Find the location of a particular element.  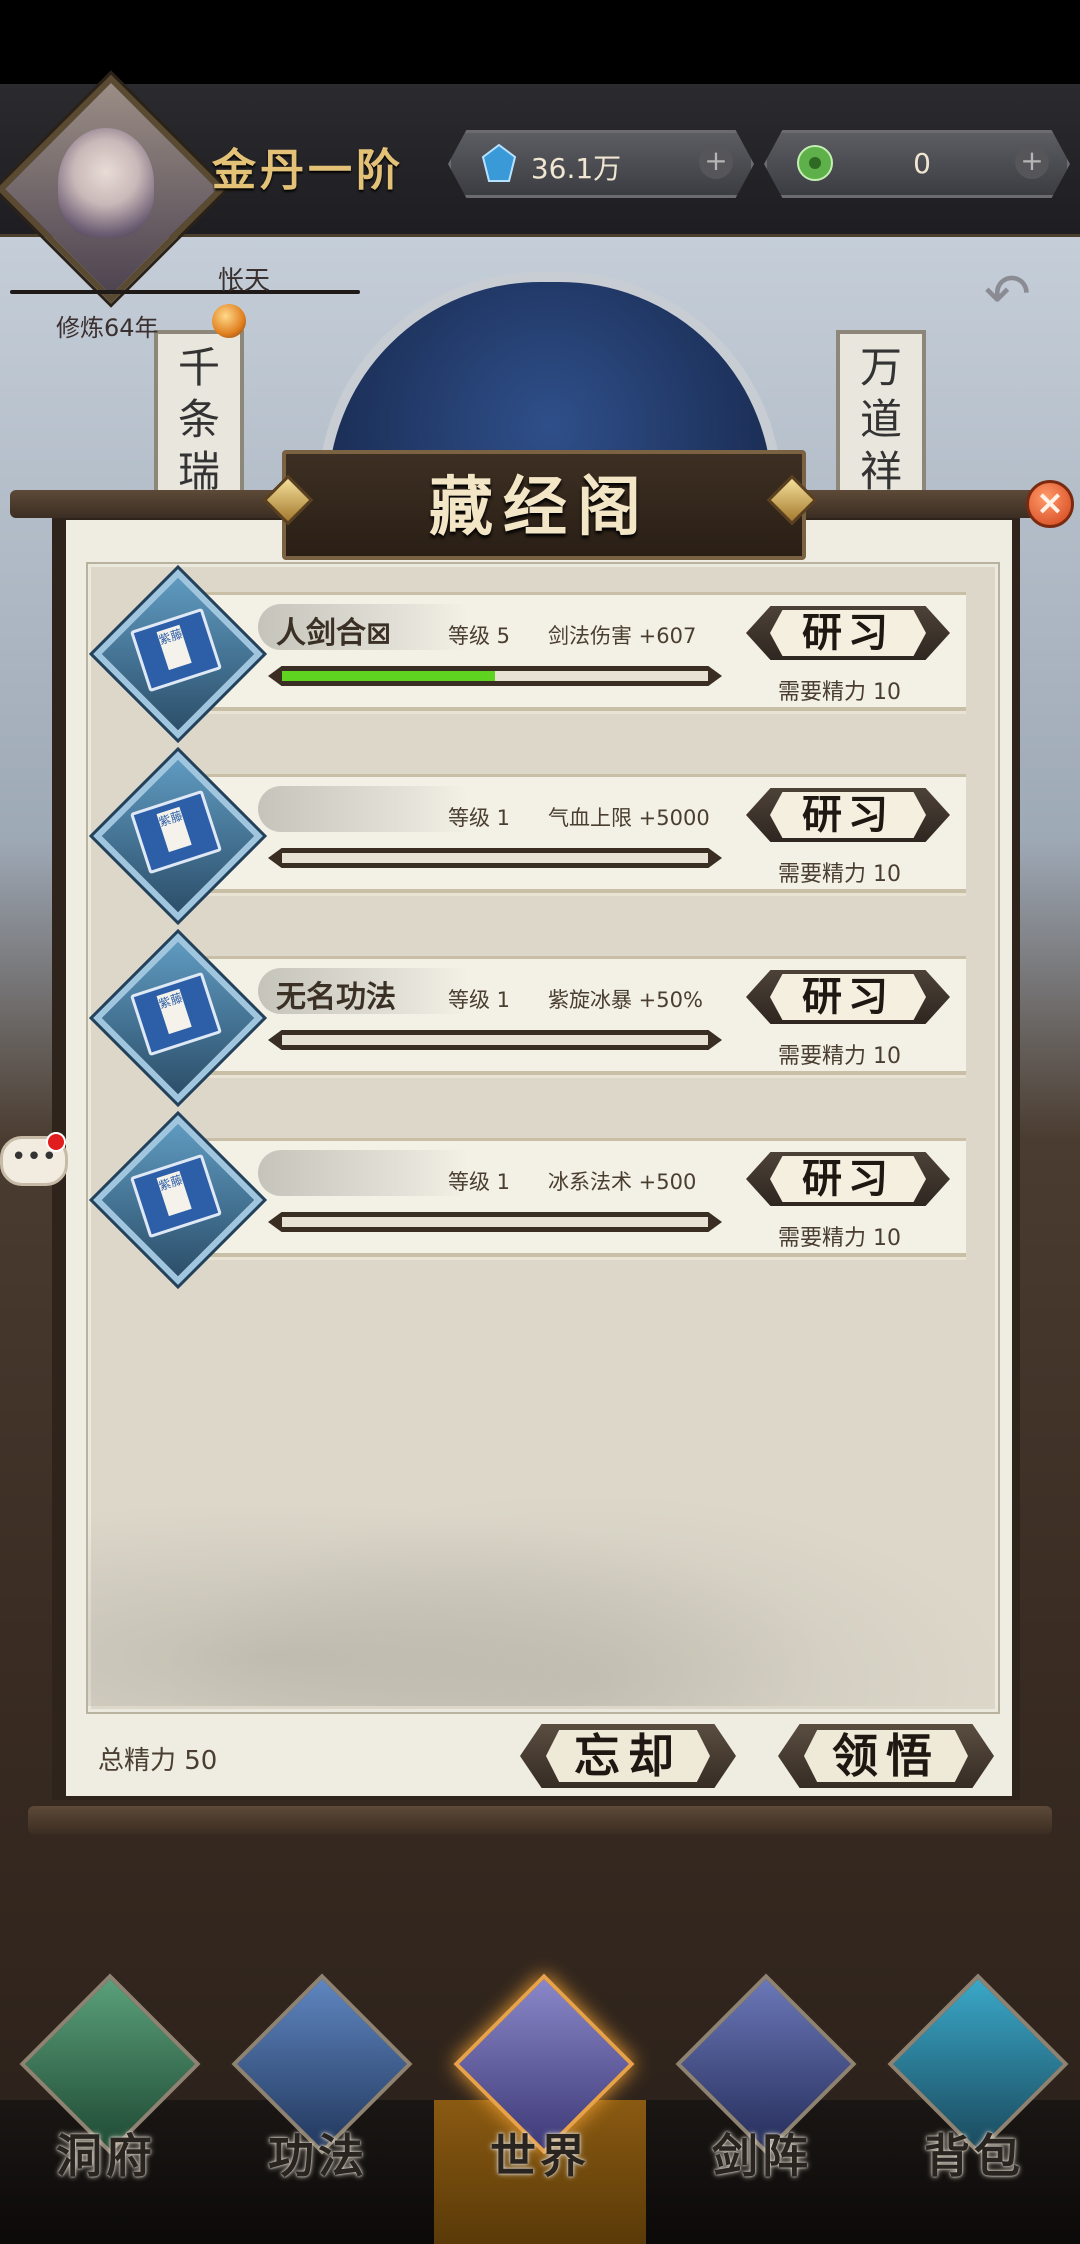

avatar is located at coordinates (106, 183).